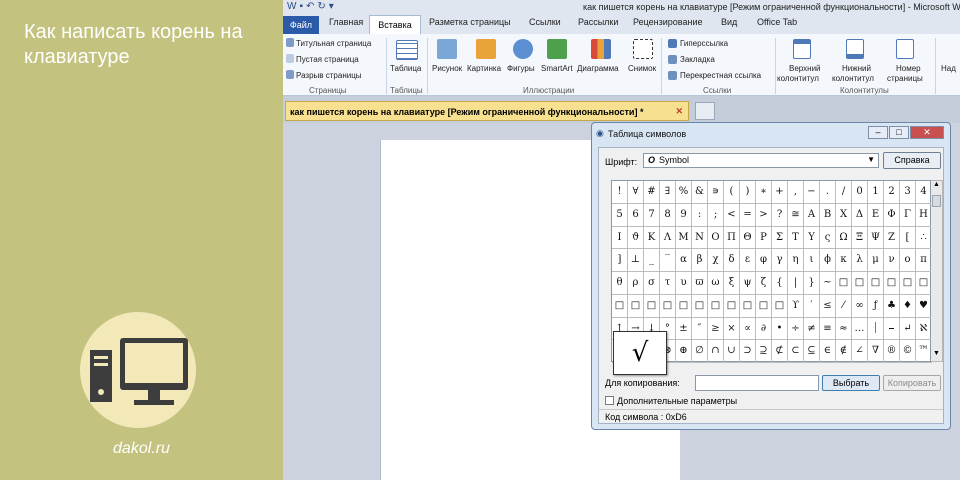 The height and width of the screenshot is (480, 960). I want to click on copy-button: Копировать, so click(912, 383).